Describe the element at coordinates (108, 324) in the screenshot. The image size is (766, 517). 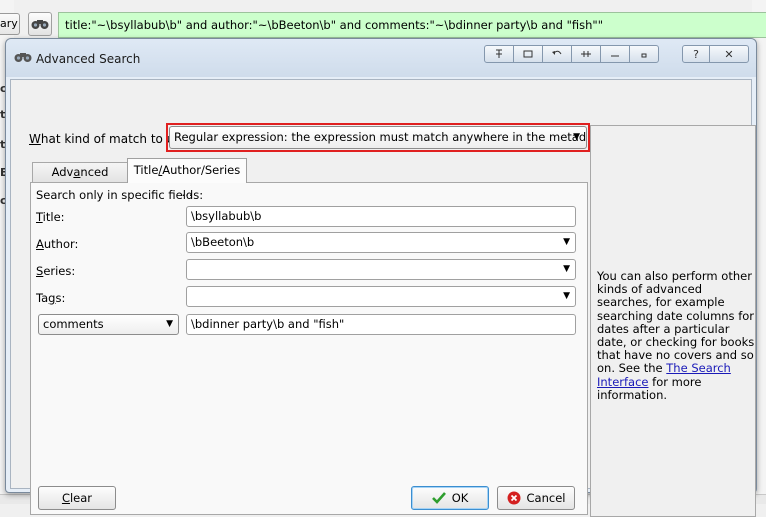
I see `custom-column-select: comments ▼` at that location.